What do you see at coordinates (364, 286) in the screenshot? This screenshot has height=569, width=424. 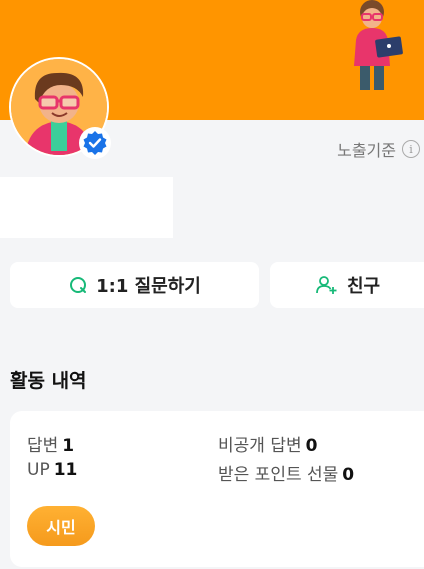 I see `friend-button-label: 친구` at bounding box center [364, 286].